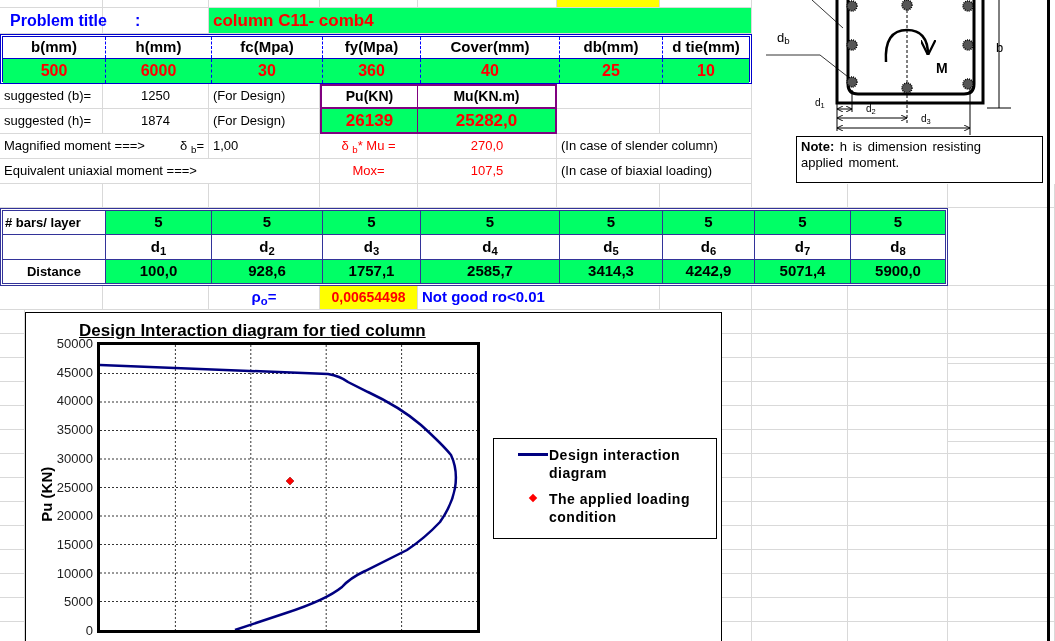  Describe the element at coordinates (54, 71) in the screenshot. I see `input-value: 500` at that location.